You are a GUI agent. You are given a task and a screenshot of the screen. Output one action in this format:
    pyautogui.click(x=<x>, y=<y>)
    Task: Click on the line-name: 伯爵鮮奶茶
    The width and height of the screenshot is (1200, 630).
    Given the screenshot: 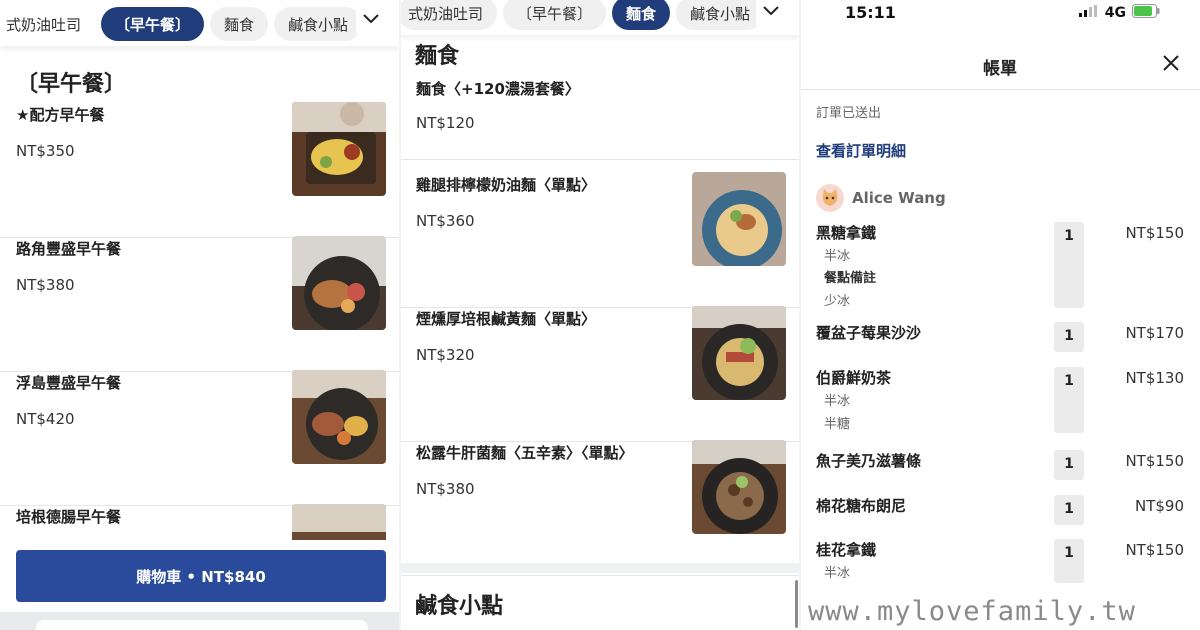 What is the action you would take?
    pyautogui.click(x=854, y=378)
    